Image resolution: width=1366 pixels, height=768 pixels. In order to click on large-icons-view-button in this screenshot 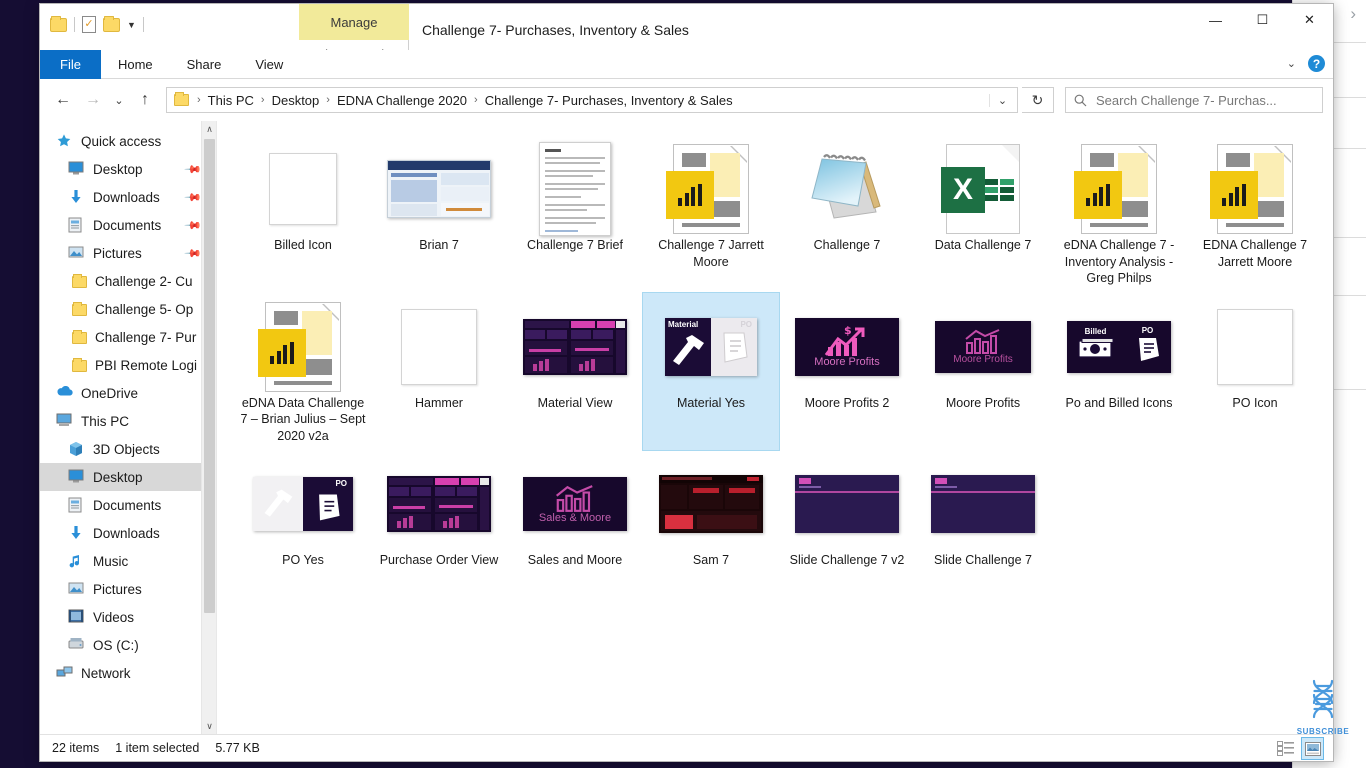, I will do `click(1312, 748)`.